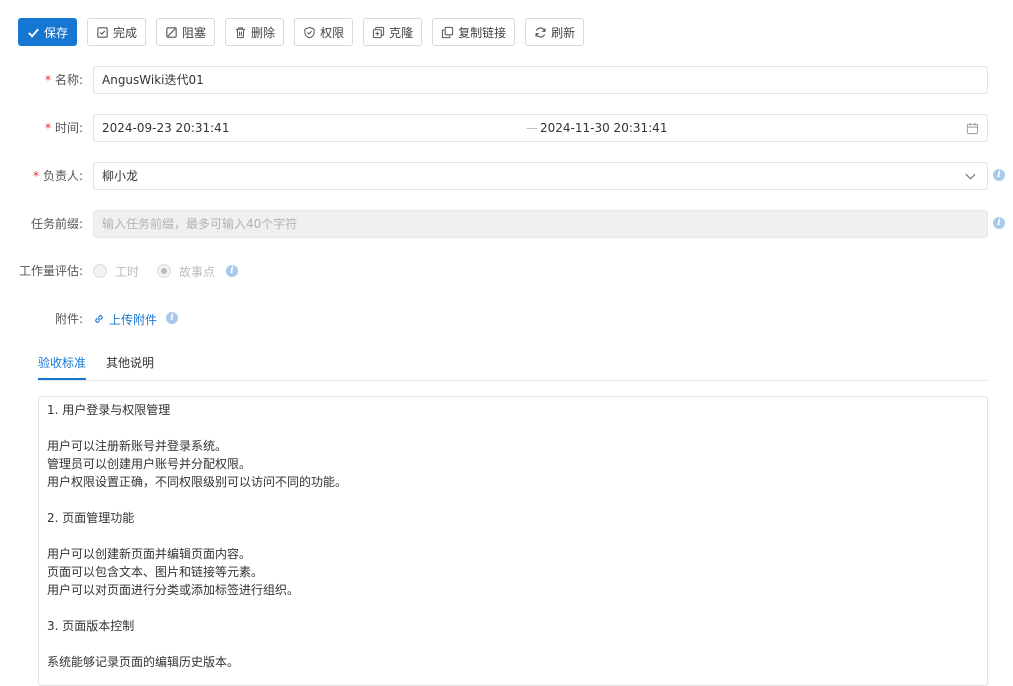  Describe the element at coordinates (48, 271) in the screenshot. I see `estimate-label: 工作量评估` at that location.